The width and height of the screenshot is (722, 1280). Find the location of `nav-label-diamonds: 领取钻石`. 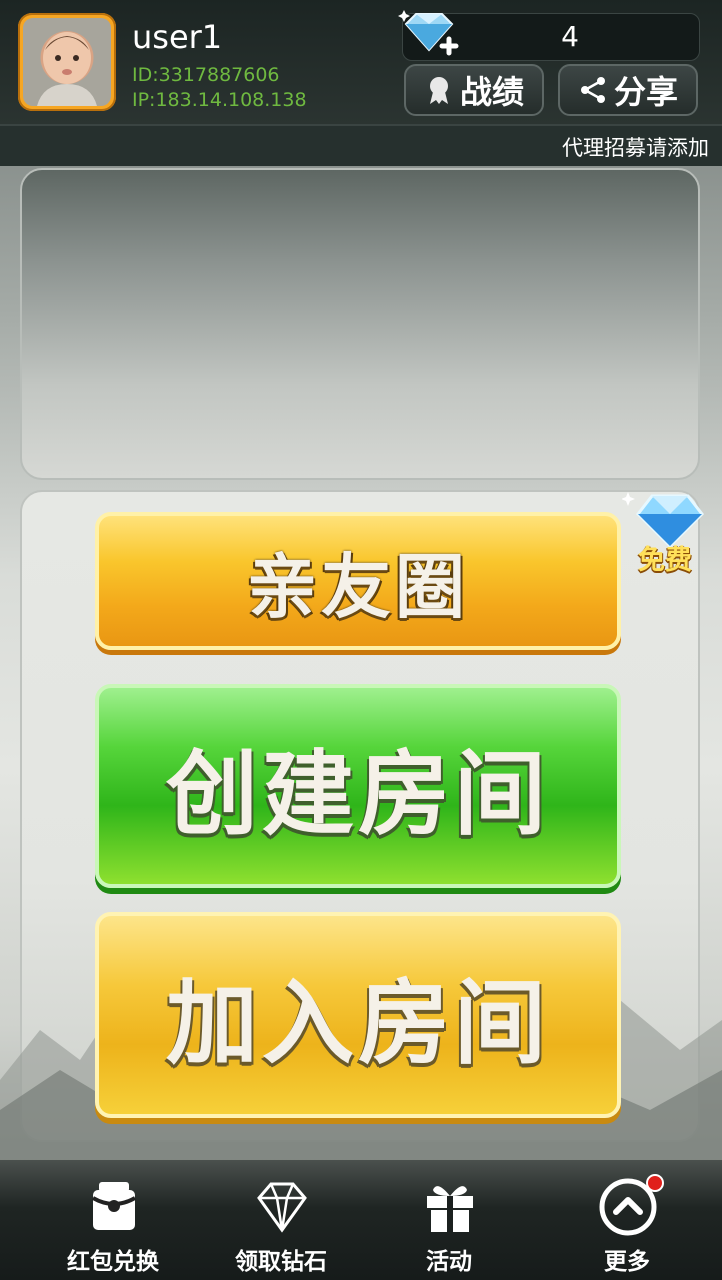

nav-label-diamonds: 领取钻石 is located at coordinates (281, 1262).